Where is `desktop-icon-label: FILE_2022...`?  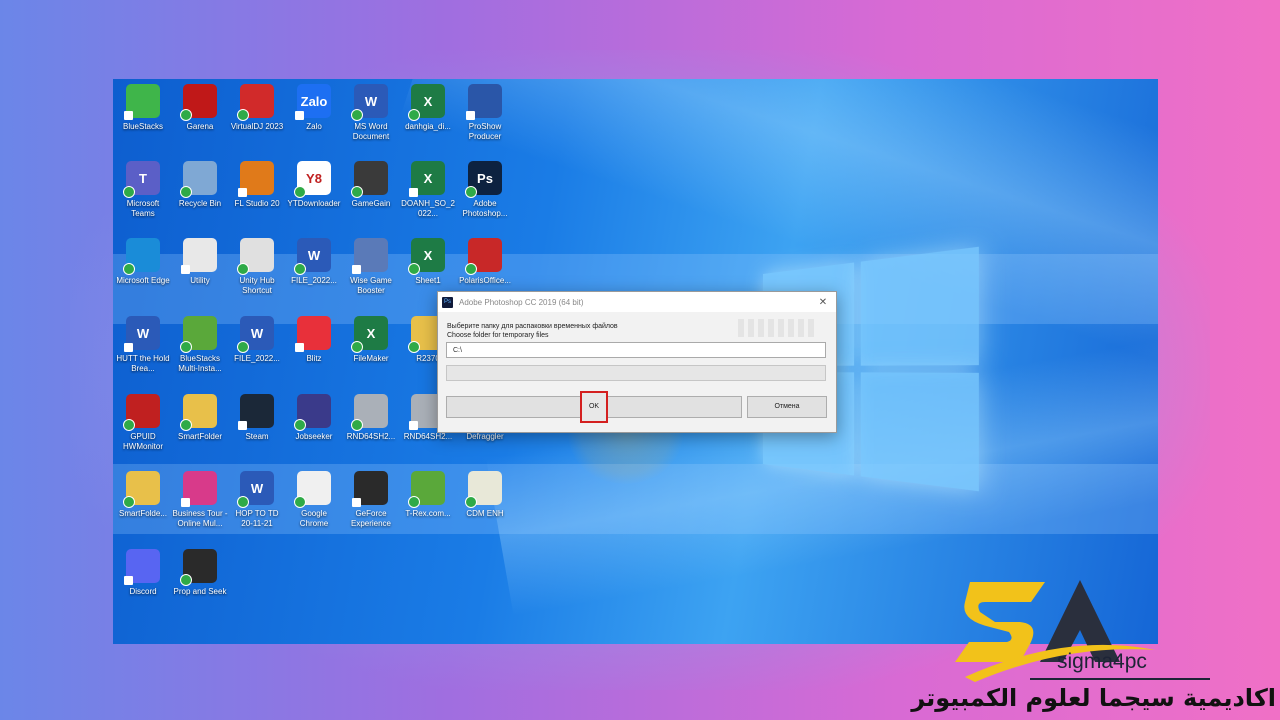 desktop-icon-label: FILE_2022... is located at coordinates (314, 280).